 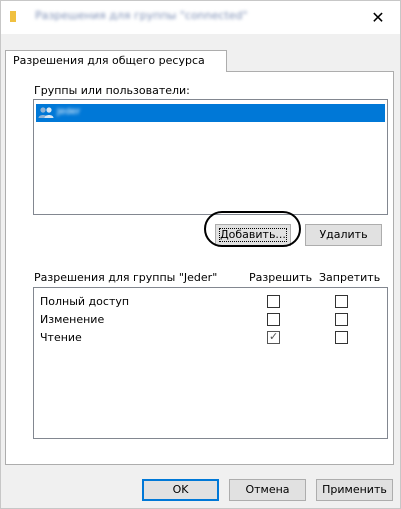 I want to click on permission-row-read: Чтение ✓, so click(x=210, y=338).